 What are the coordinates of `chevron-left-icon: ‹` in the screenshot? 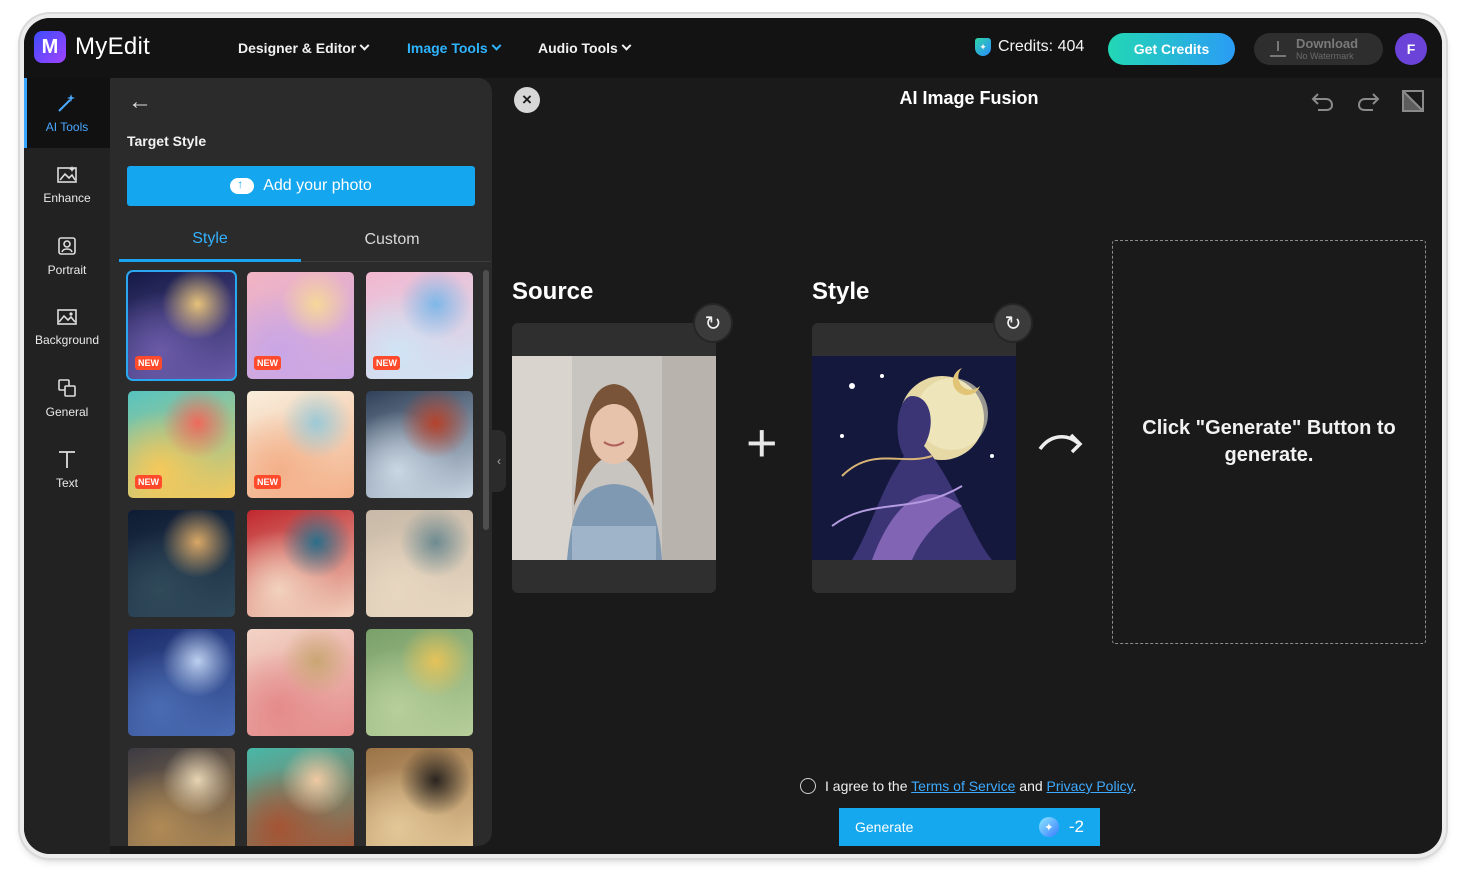 It's located at (499, 461).